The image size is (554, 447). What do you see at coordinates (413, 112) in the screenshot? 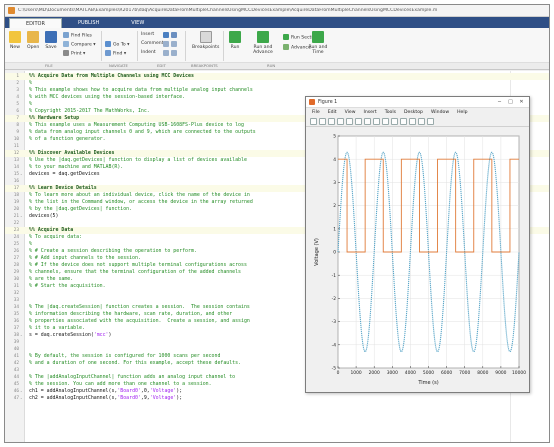
I see `menu-desktop: Desktop` at bounding box center [413, 112].